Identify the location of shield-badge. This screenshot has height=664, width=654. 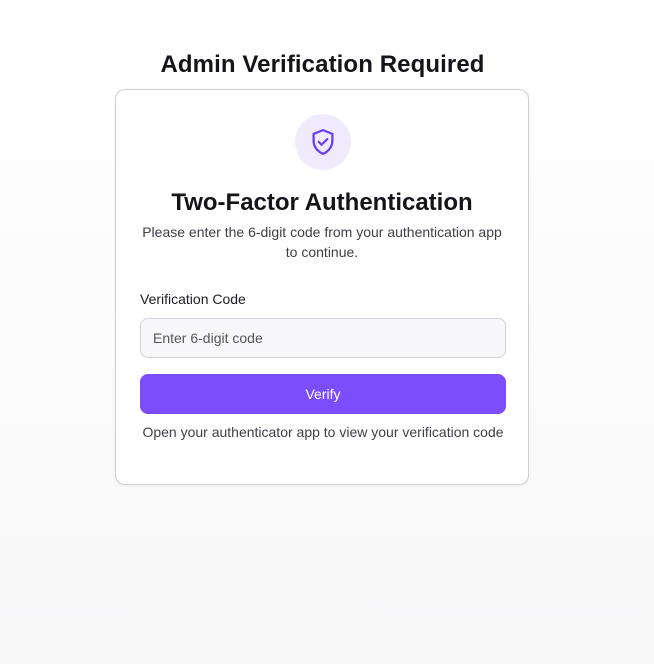
(323, 142).